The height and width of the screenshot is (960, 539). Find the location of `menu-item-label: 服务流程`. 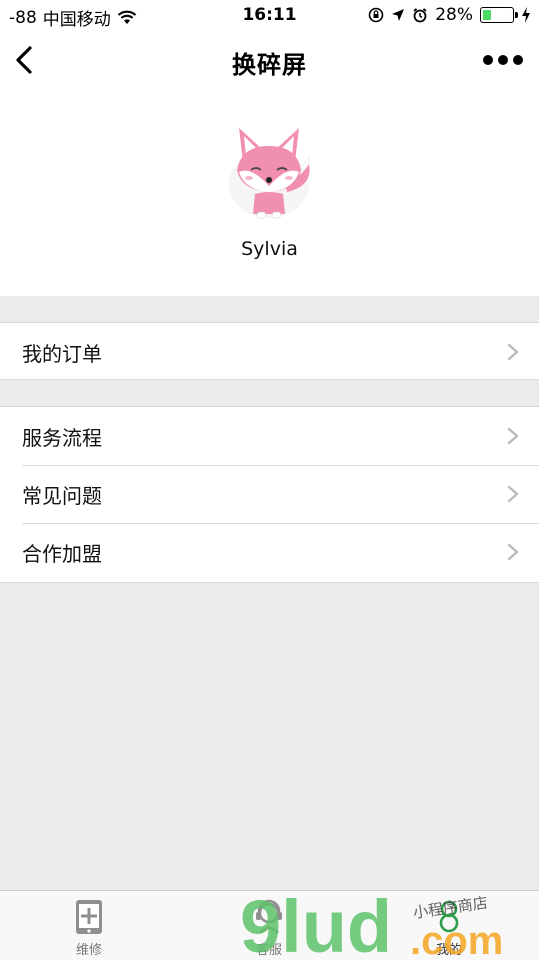

menu-item-label: 服务流程 is located at coordinates (62, 437).